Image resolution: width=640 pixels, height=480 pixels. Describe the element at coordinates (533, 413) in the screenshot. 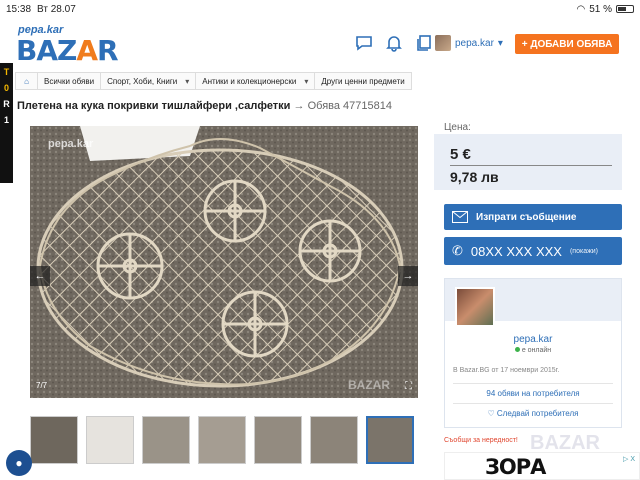

I see `follow-seller-button: ♡ Следвай потребителя` at that location.